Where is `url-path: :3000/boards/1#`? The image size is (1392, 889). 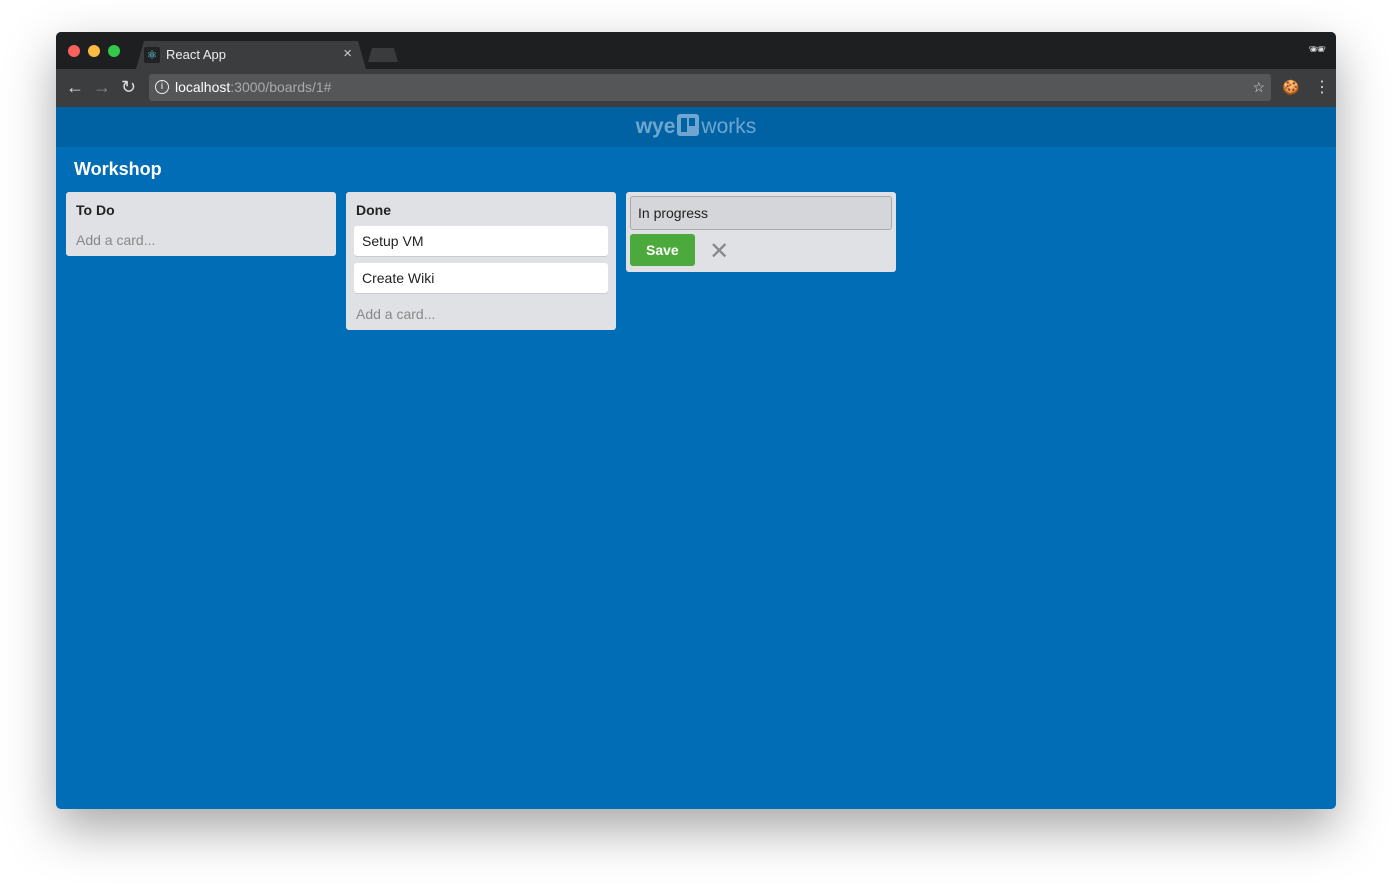
url-path: :3000/boards/1# is located at coordinates (281, 87).